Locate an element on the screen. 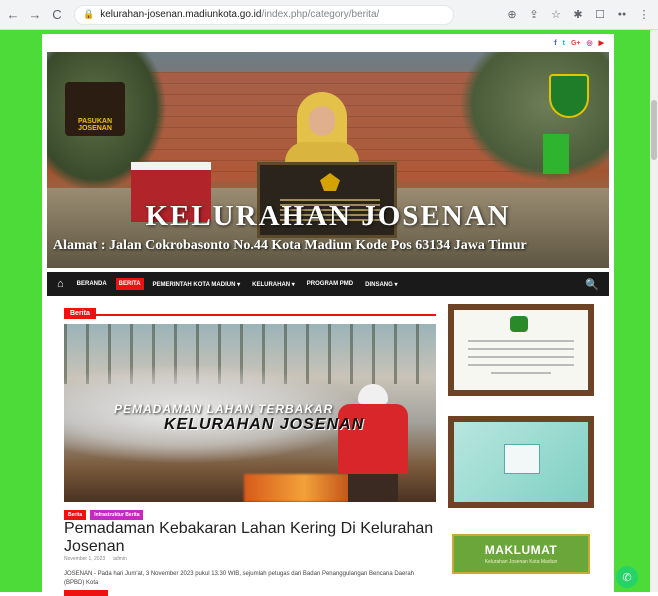 The width and height of the screenshot is (658, 596). search-icon: 🔍 is located at coordinates (597, 284).